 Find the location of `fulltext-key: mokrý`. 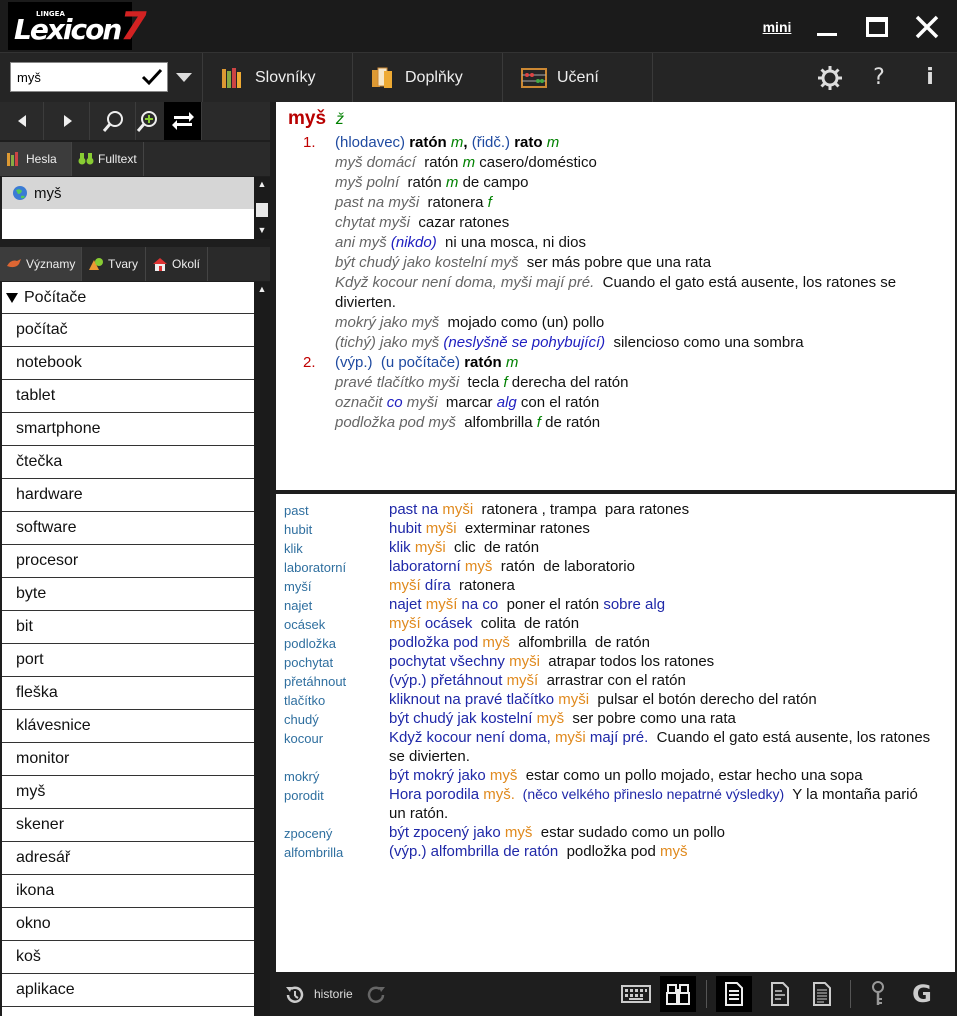

fulltext-key: mokrý is located at coordinates (301, 776).